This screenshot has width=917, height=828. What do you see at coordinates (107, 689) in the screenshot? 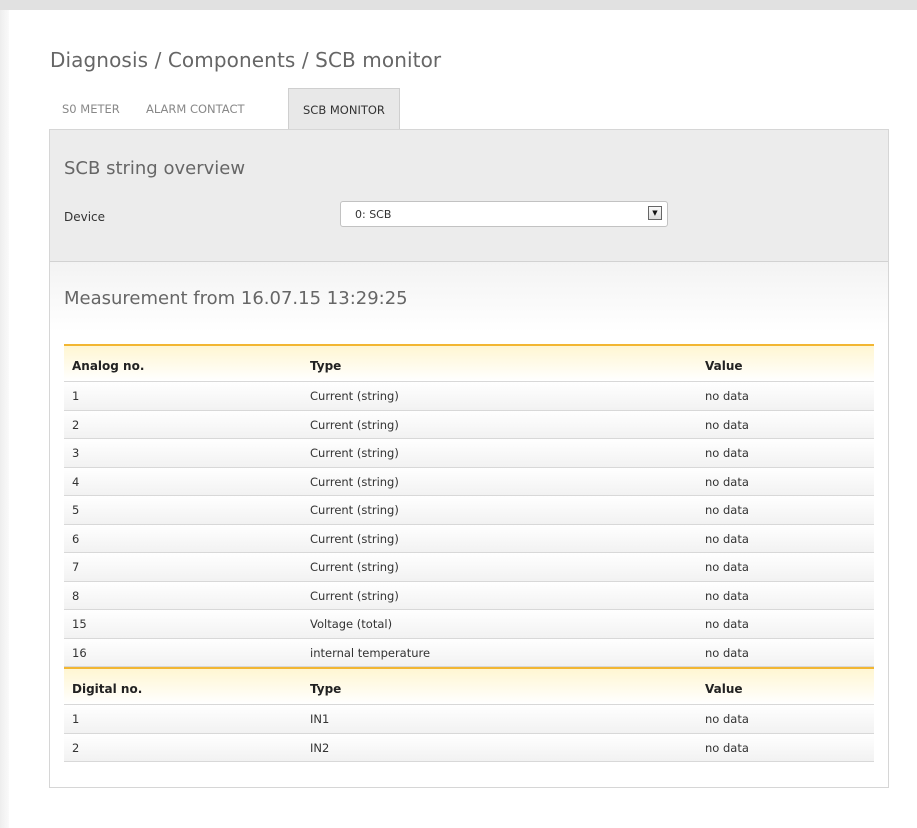
I see `column-header: Digital no.` at bounding box center [107, 689].